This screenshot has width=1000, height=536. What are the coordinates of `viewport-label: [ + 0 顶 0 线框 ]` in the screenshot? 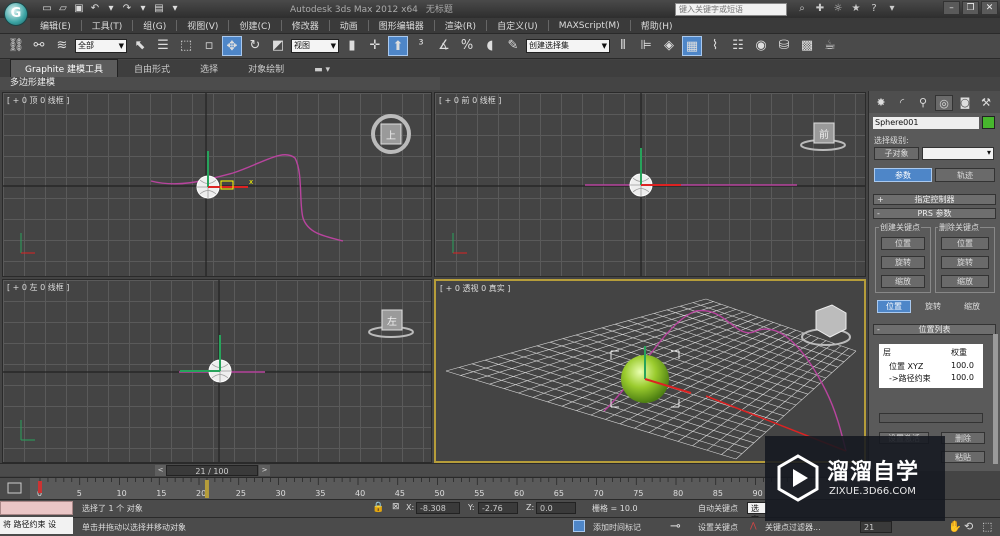 It's located at (38, 100).